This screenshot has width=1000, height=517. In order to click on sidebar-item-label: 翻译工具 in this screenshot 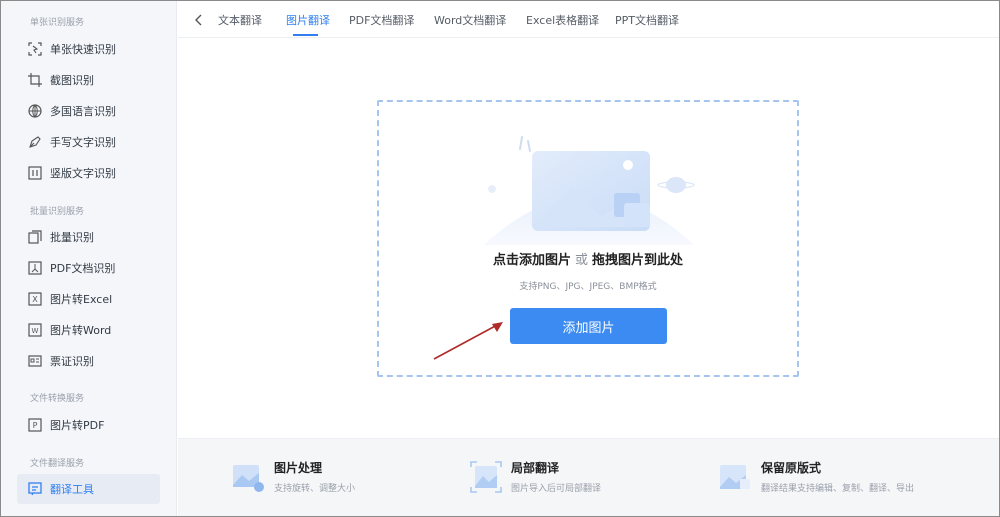, I will do `click(72, 489)`.